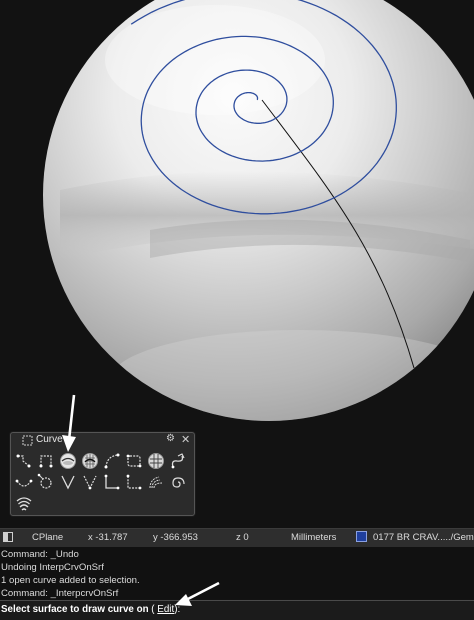  What do you see at coordinates (24, 461) in the screenshot?
I see `polyline-tool-icon` at bounding box center [24, 461].